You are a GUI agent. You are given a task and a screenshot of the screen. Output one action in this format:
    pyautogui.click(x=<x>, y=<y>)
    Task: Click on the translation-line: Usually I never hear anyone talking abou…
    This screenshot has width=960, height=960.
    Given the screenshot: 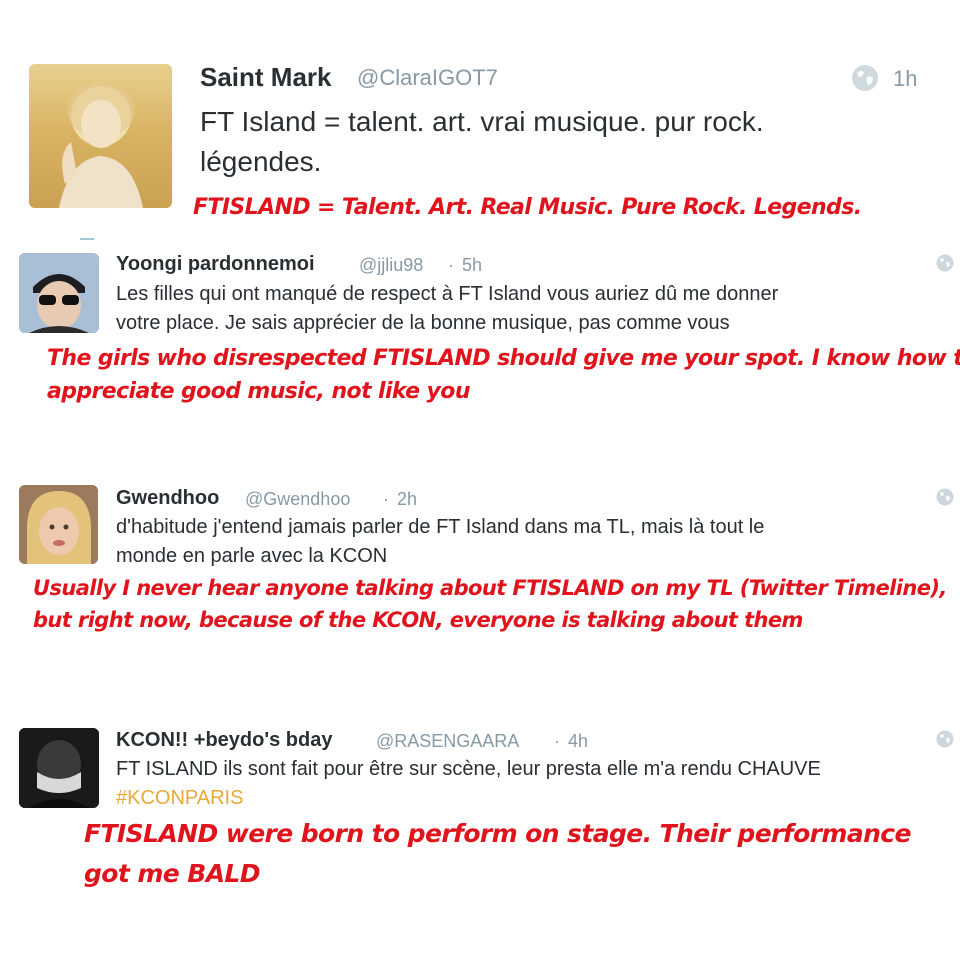 What is the action you would take?
    pyautogui.click(x=490, y=588)
    